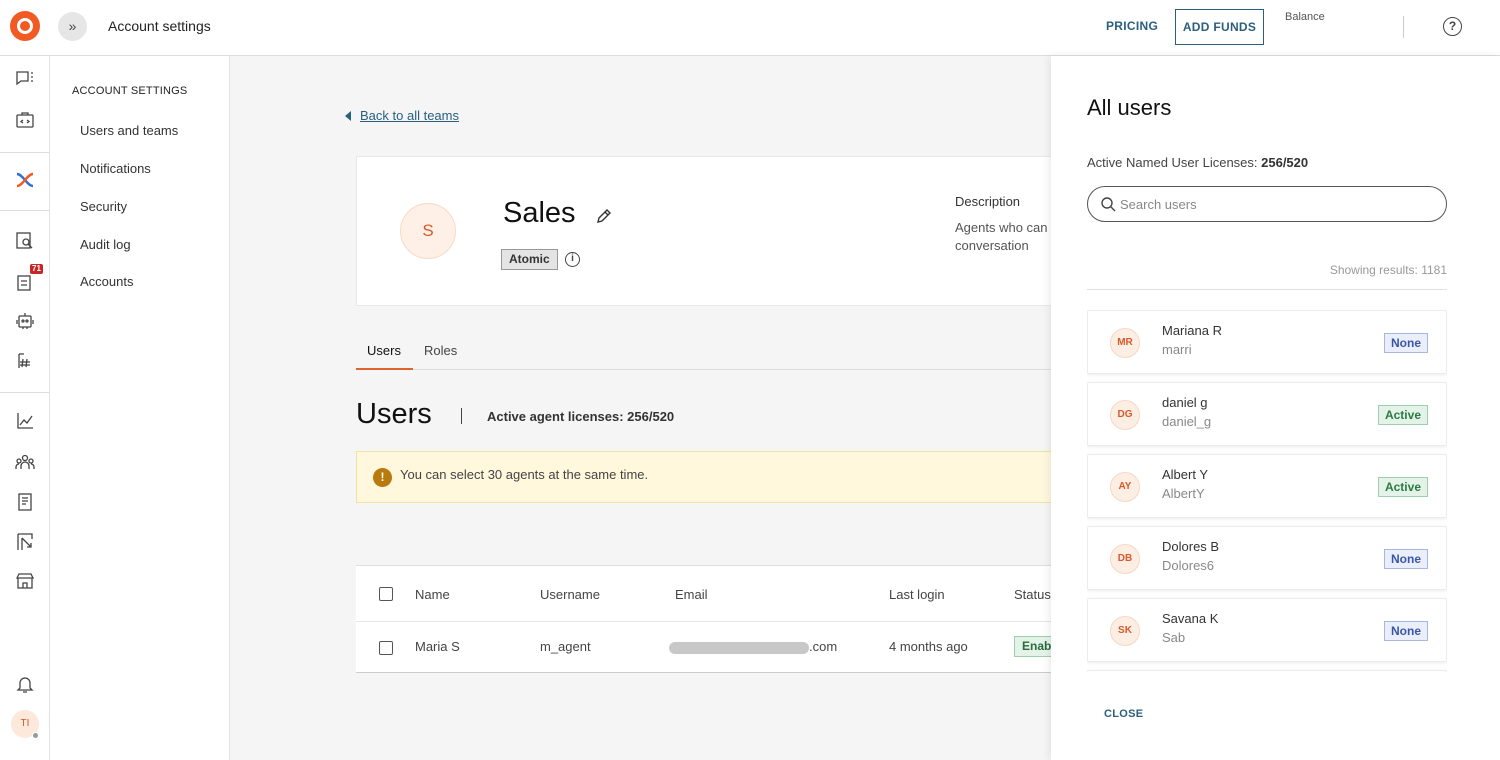 Image resolution: width=1500 pixels, height=760 pixels. Describe the element at coordinates (1270, 204) in the screenshot. I see `search-users-input` at that location.